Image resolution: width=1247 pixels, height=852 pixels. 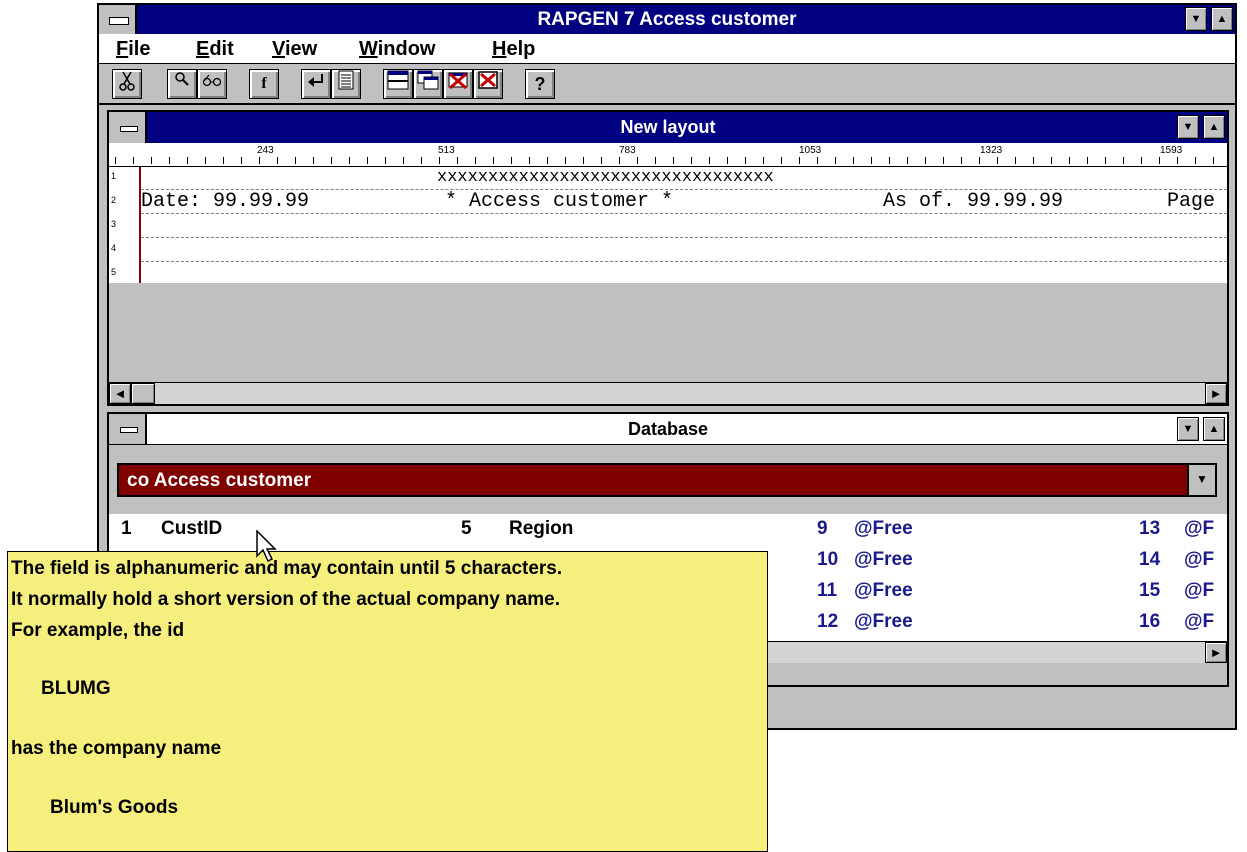 I want to click on database-title: Database, so click(x=668, y=429).